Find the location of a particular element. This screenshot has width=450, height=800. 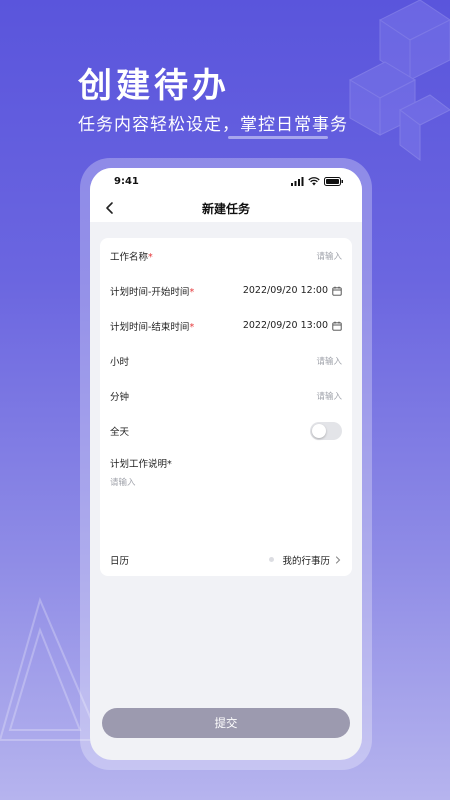

all-day-label: 全天 is located at coordinates (120, 432).